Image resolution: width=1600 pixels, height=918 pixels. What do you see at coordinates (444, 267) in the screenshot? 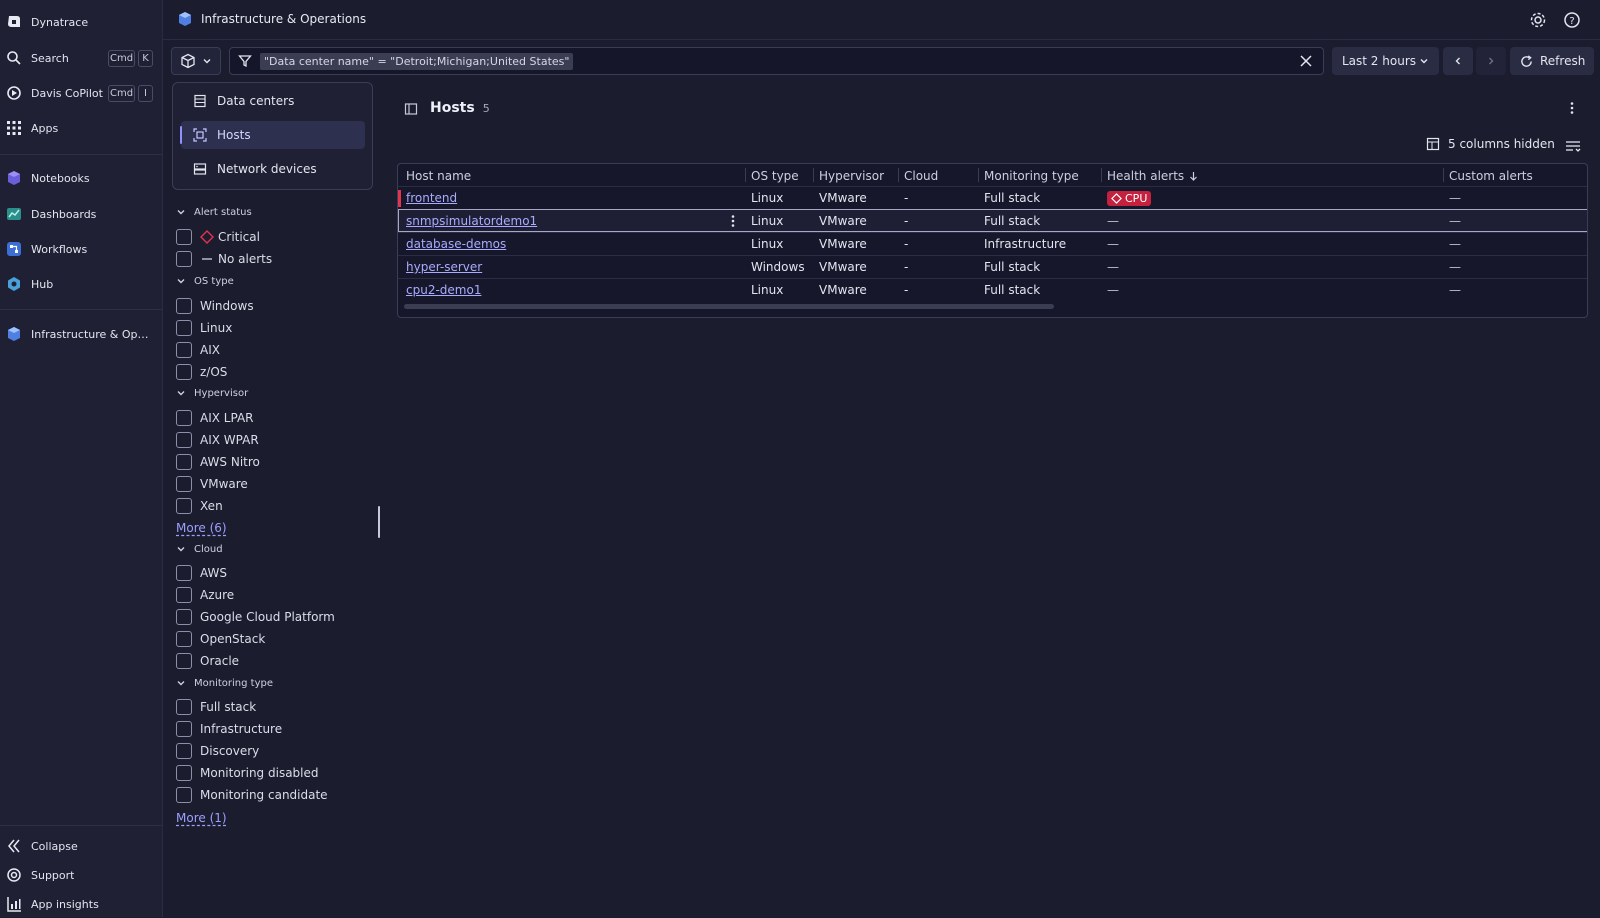
I see `host-link: hyper-server` at bounding box center [444, 267].